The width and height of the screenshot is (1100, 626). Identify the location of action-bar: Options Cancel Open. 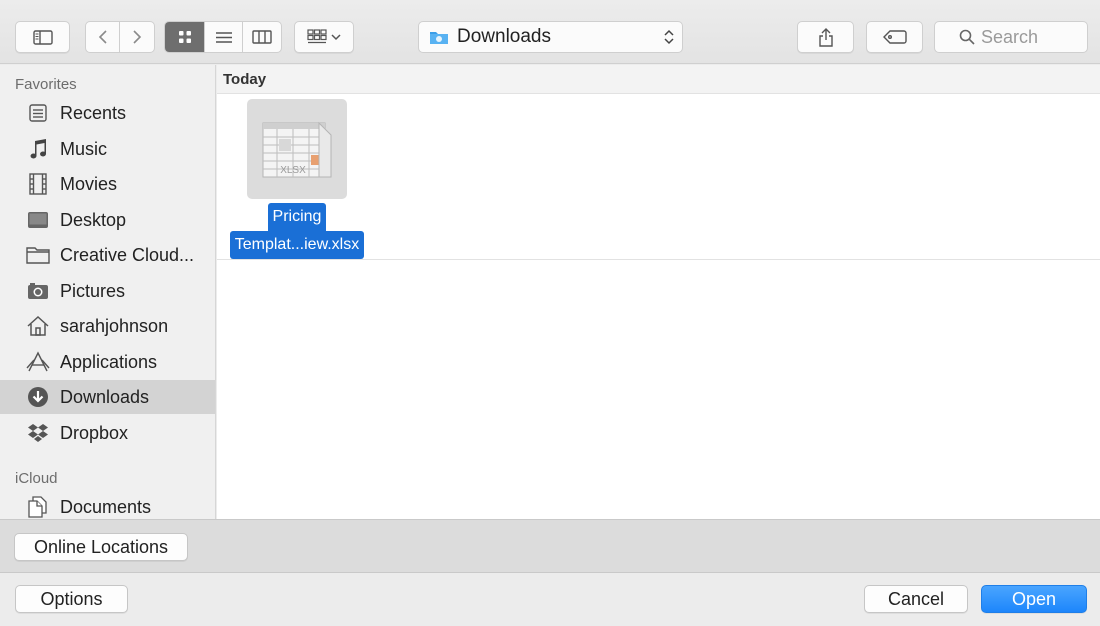
(550, 599).